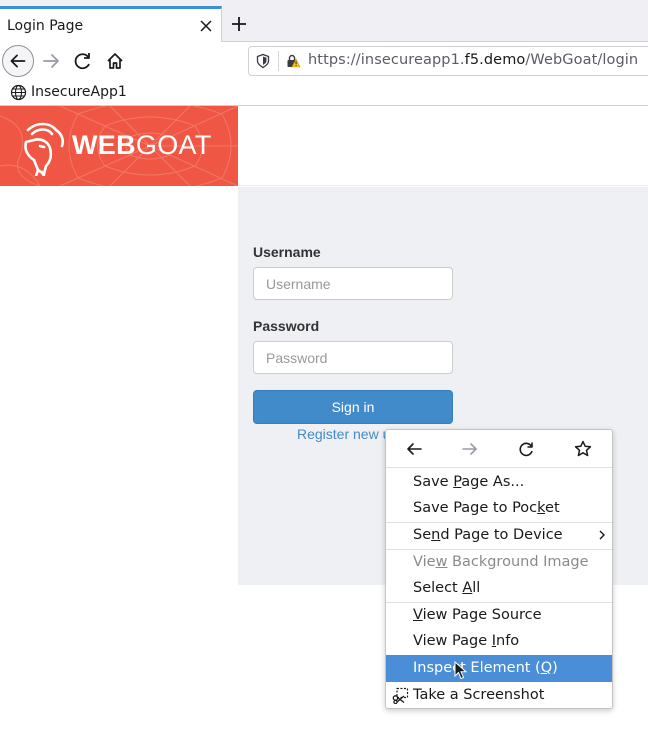 This screenshot has width=648, height=756. Describe the element at coordinates (278, 61) in the screenshot. I see `url-separator` at that location.